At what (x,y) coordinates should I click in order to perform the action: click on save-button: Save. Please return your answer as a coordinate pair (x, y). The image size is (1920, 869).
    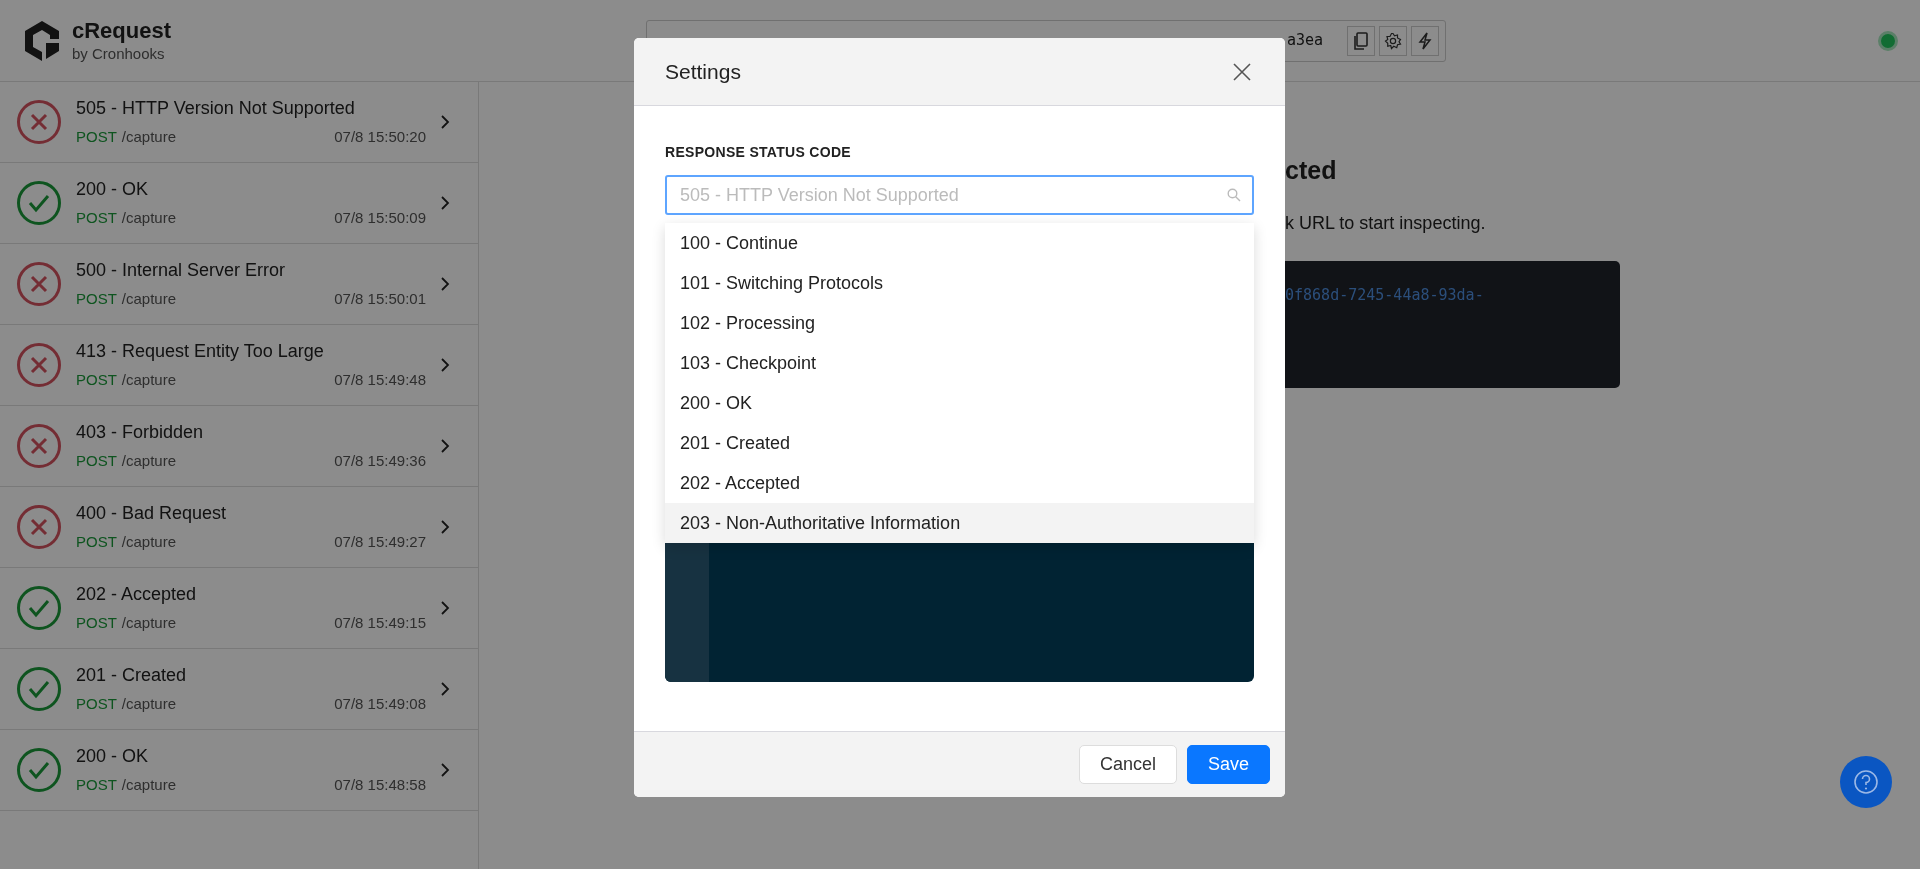
    Looking at the image, I should click on (1228, 764).